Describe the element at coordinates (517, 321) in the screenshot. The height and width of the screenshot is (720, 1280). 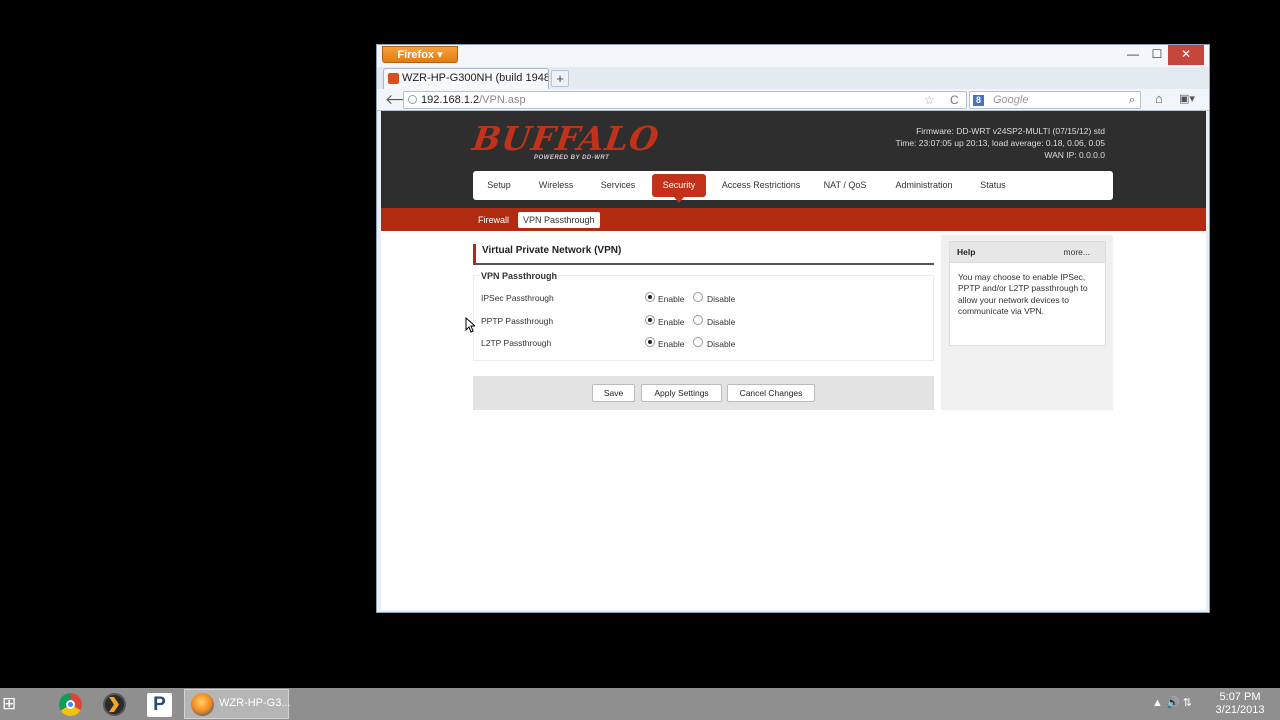
I see `pptp-label: PPTP Passthrough` at that location.